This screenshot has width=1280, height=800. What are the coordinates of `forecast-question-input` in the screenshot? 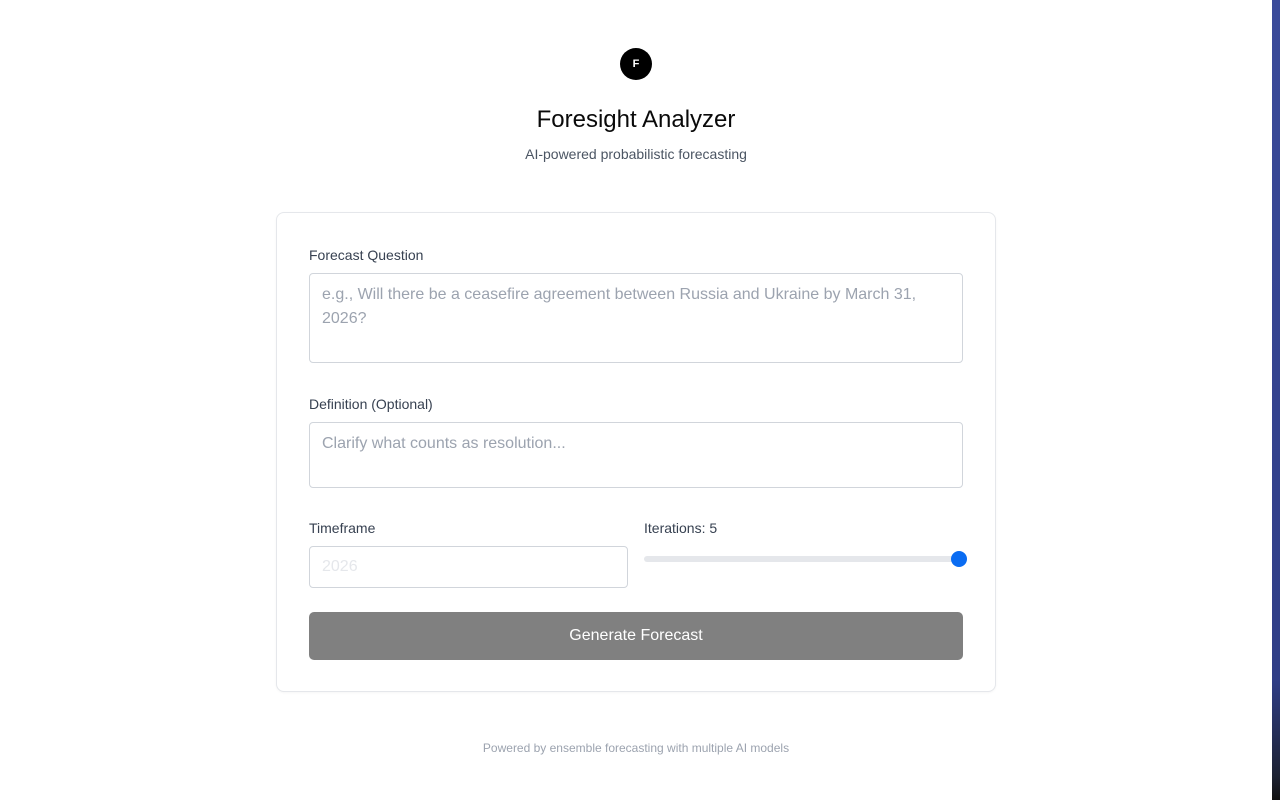 It's located at (636, 318).